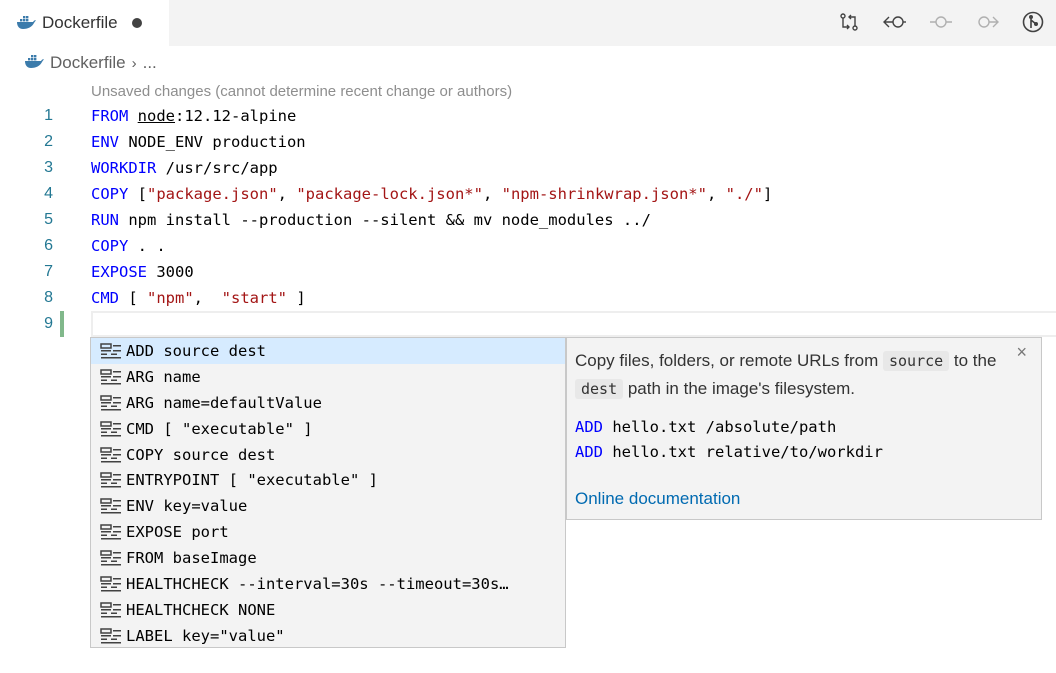 The height and width of the screenshot is (673, 1056). I want to click on suggestion-item: ENTRYPOINT [ "executable" ], so click(328, 480).